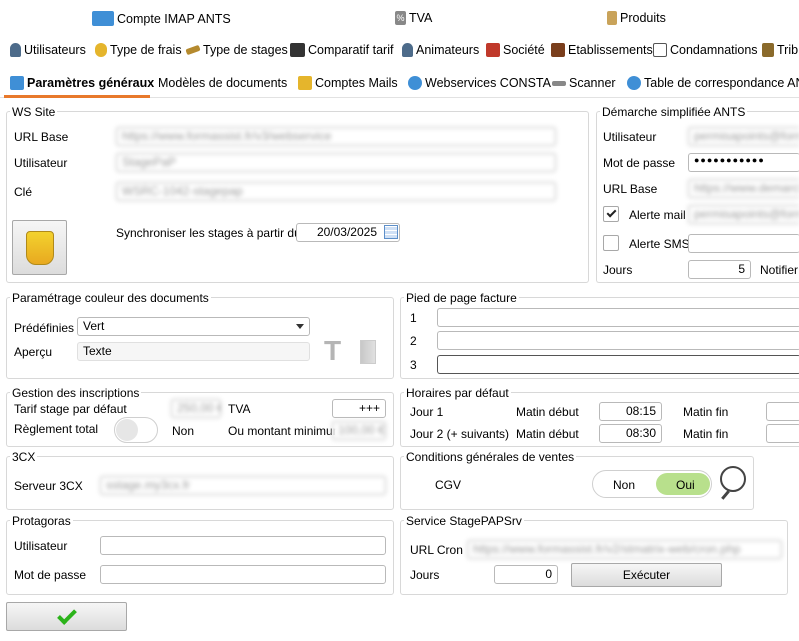 This screenshot has width=799, height=641. Describe the element at coordinates (743, 136) in the screenshot. I see `ants-user-input: permisapoints@formassist` at that location.